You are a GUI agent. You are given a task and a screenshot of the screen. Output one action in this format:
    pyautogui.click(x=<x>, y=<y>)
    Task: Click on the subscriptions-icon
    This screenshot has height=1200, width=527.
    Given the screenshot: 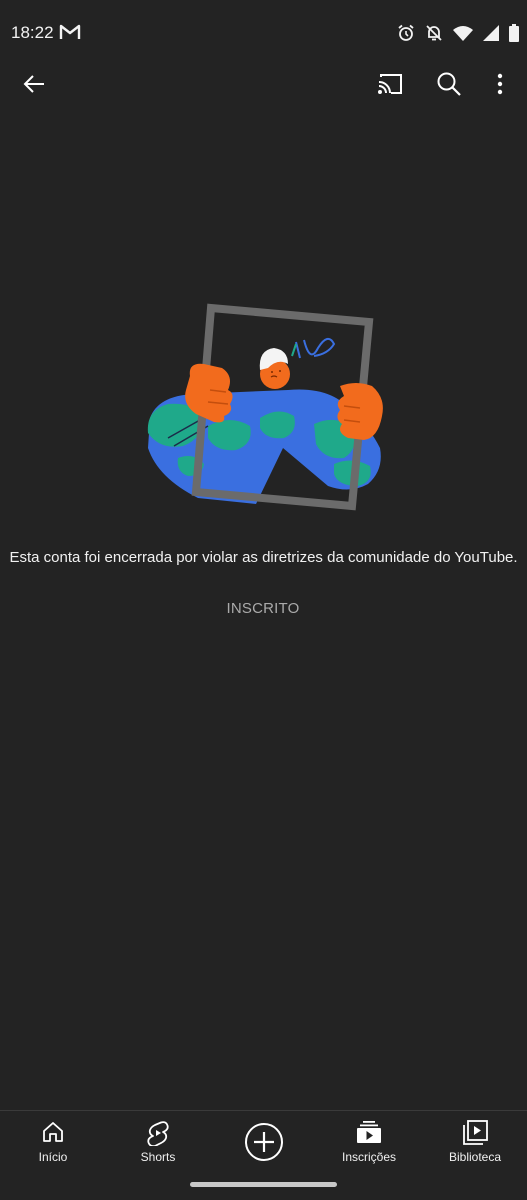 What is the action you would take?
    pyautogui.click(x=369, y=1132)
    